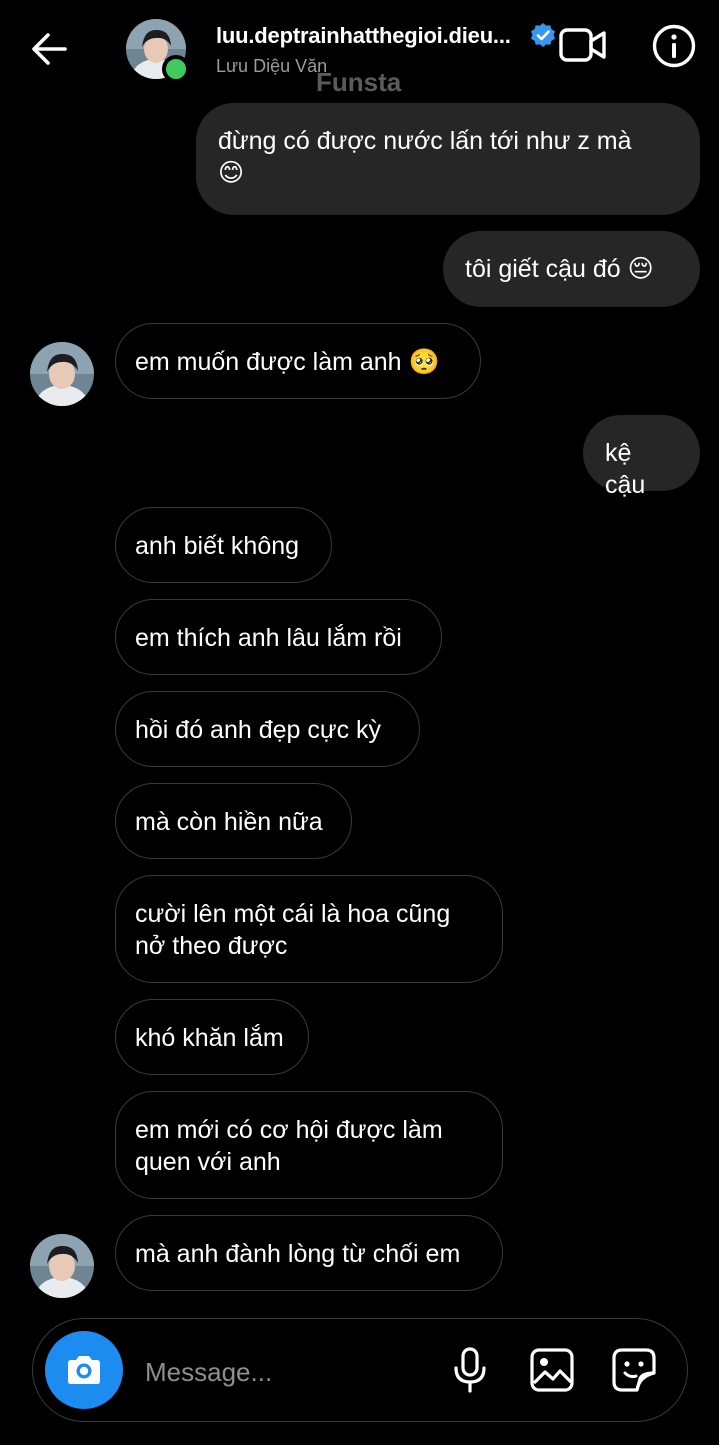 The width and height of the screenshot is (719, 1445). I want to click on microphone-icon, so click(470, 1370).